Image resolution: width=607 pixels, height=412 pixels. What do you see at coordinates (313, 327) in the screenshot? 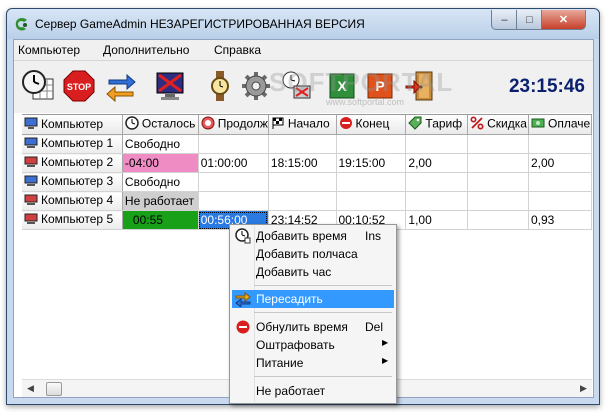
I see `menu-item-reset-time: Обнулить время Del` at bounding box center [313, 327].